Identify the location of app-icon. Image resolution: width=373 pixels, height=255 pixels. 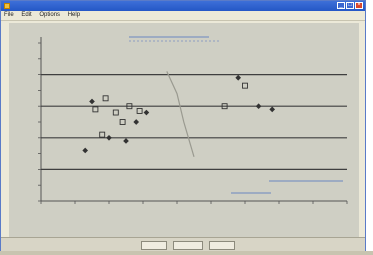
(7, 6).